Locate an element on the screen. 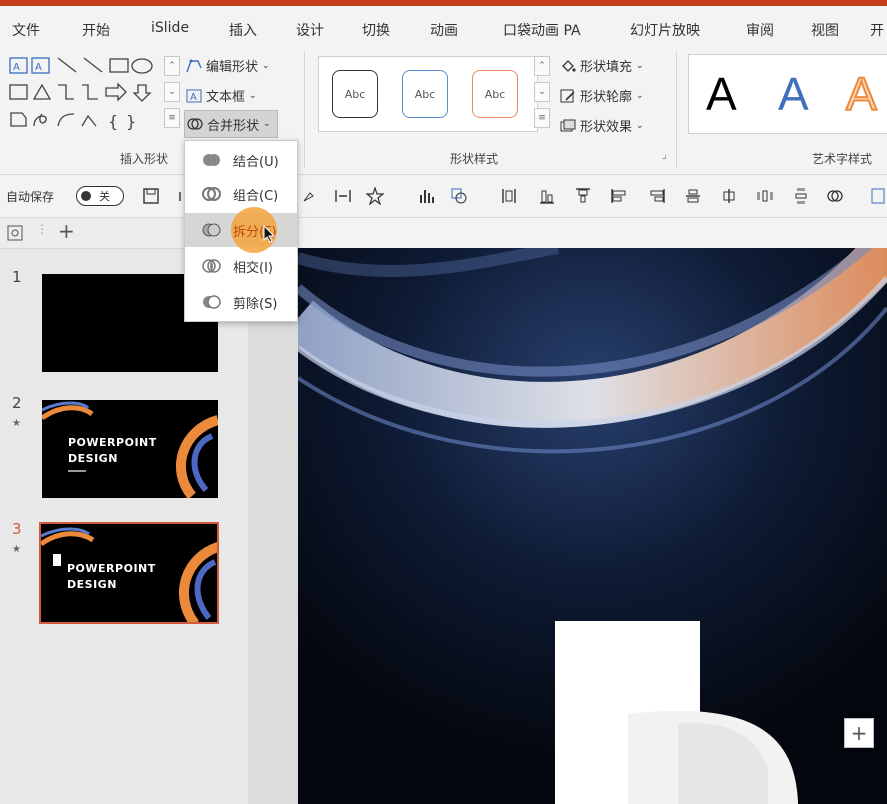  slide-number: 2 is located at coordinates (17, 403).